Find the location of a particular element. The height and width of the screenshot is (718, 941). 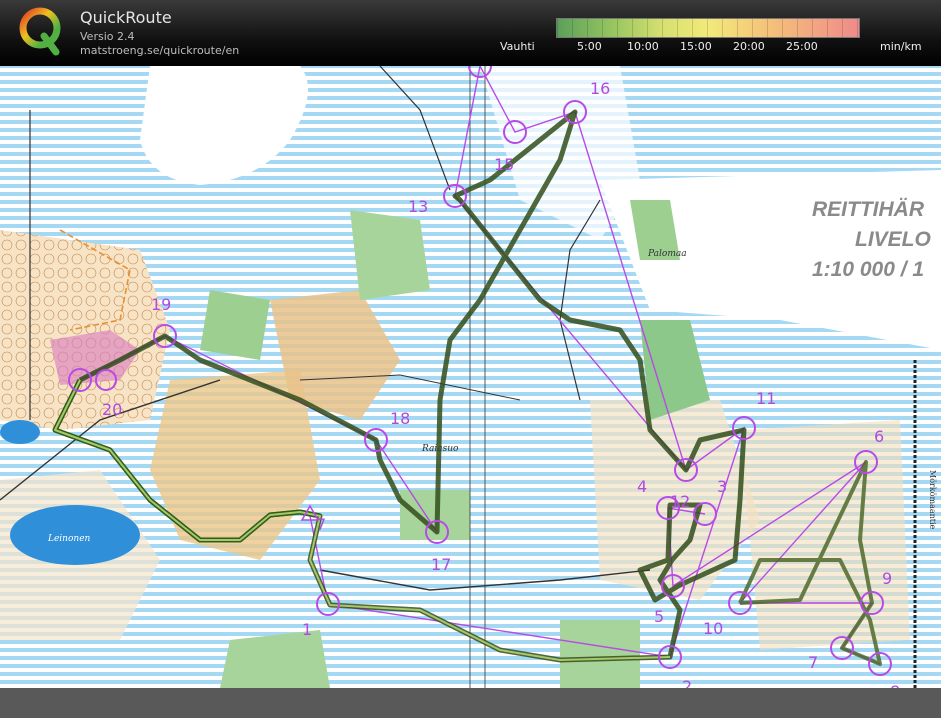

control-number: 15 is located at coordinates (504, 164).